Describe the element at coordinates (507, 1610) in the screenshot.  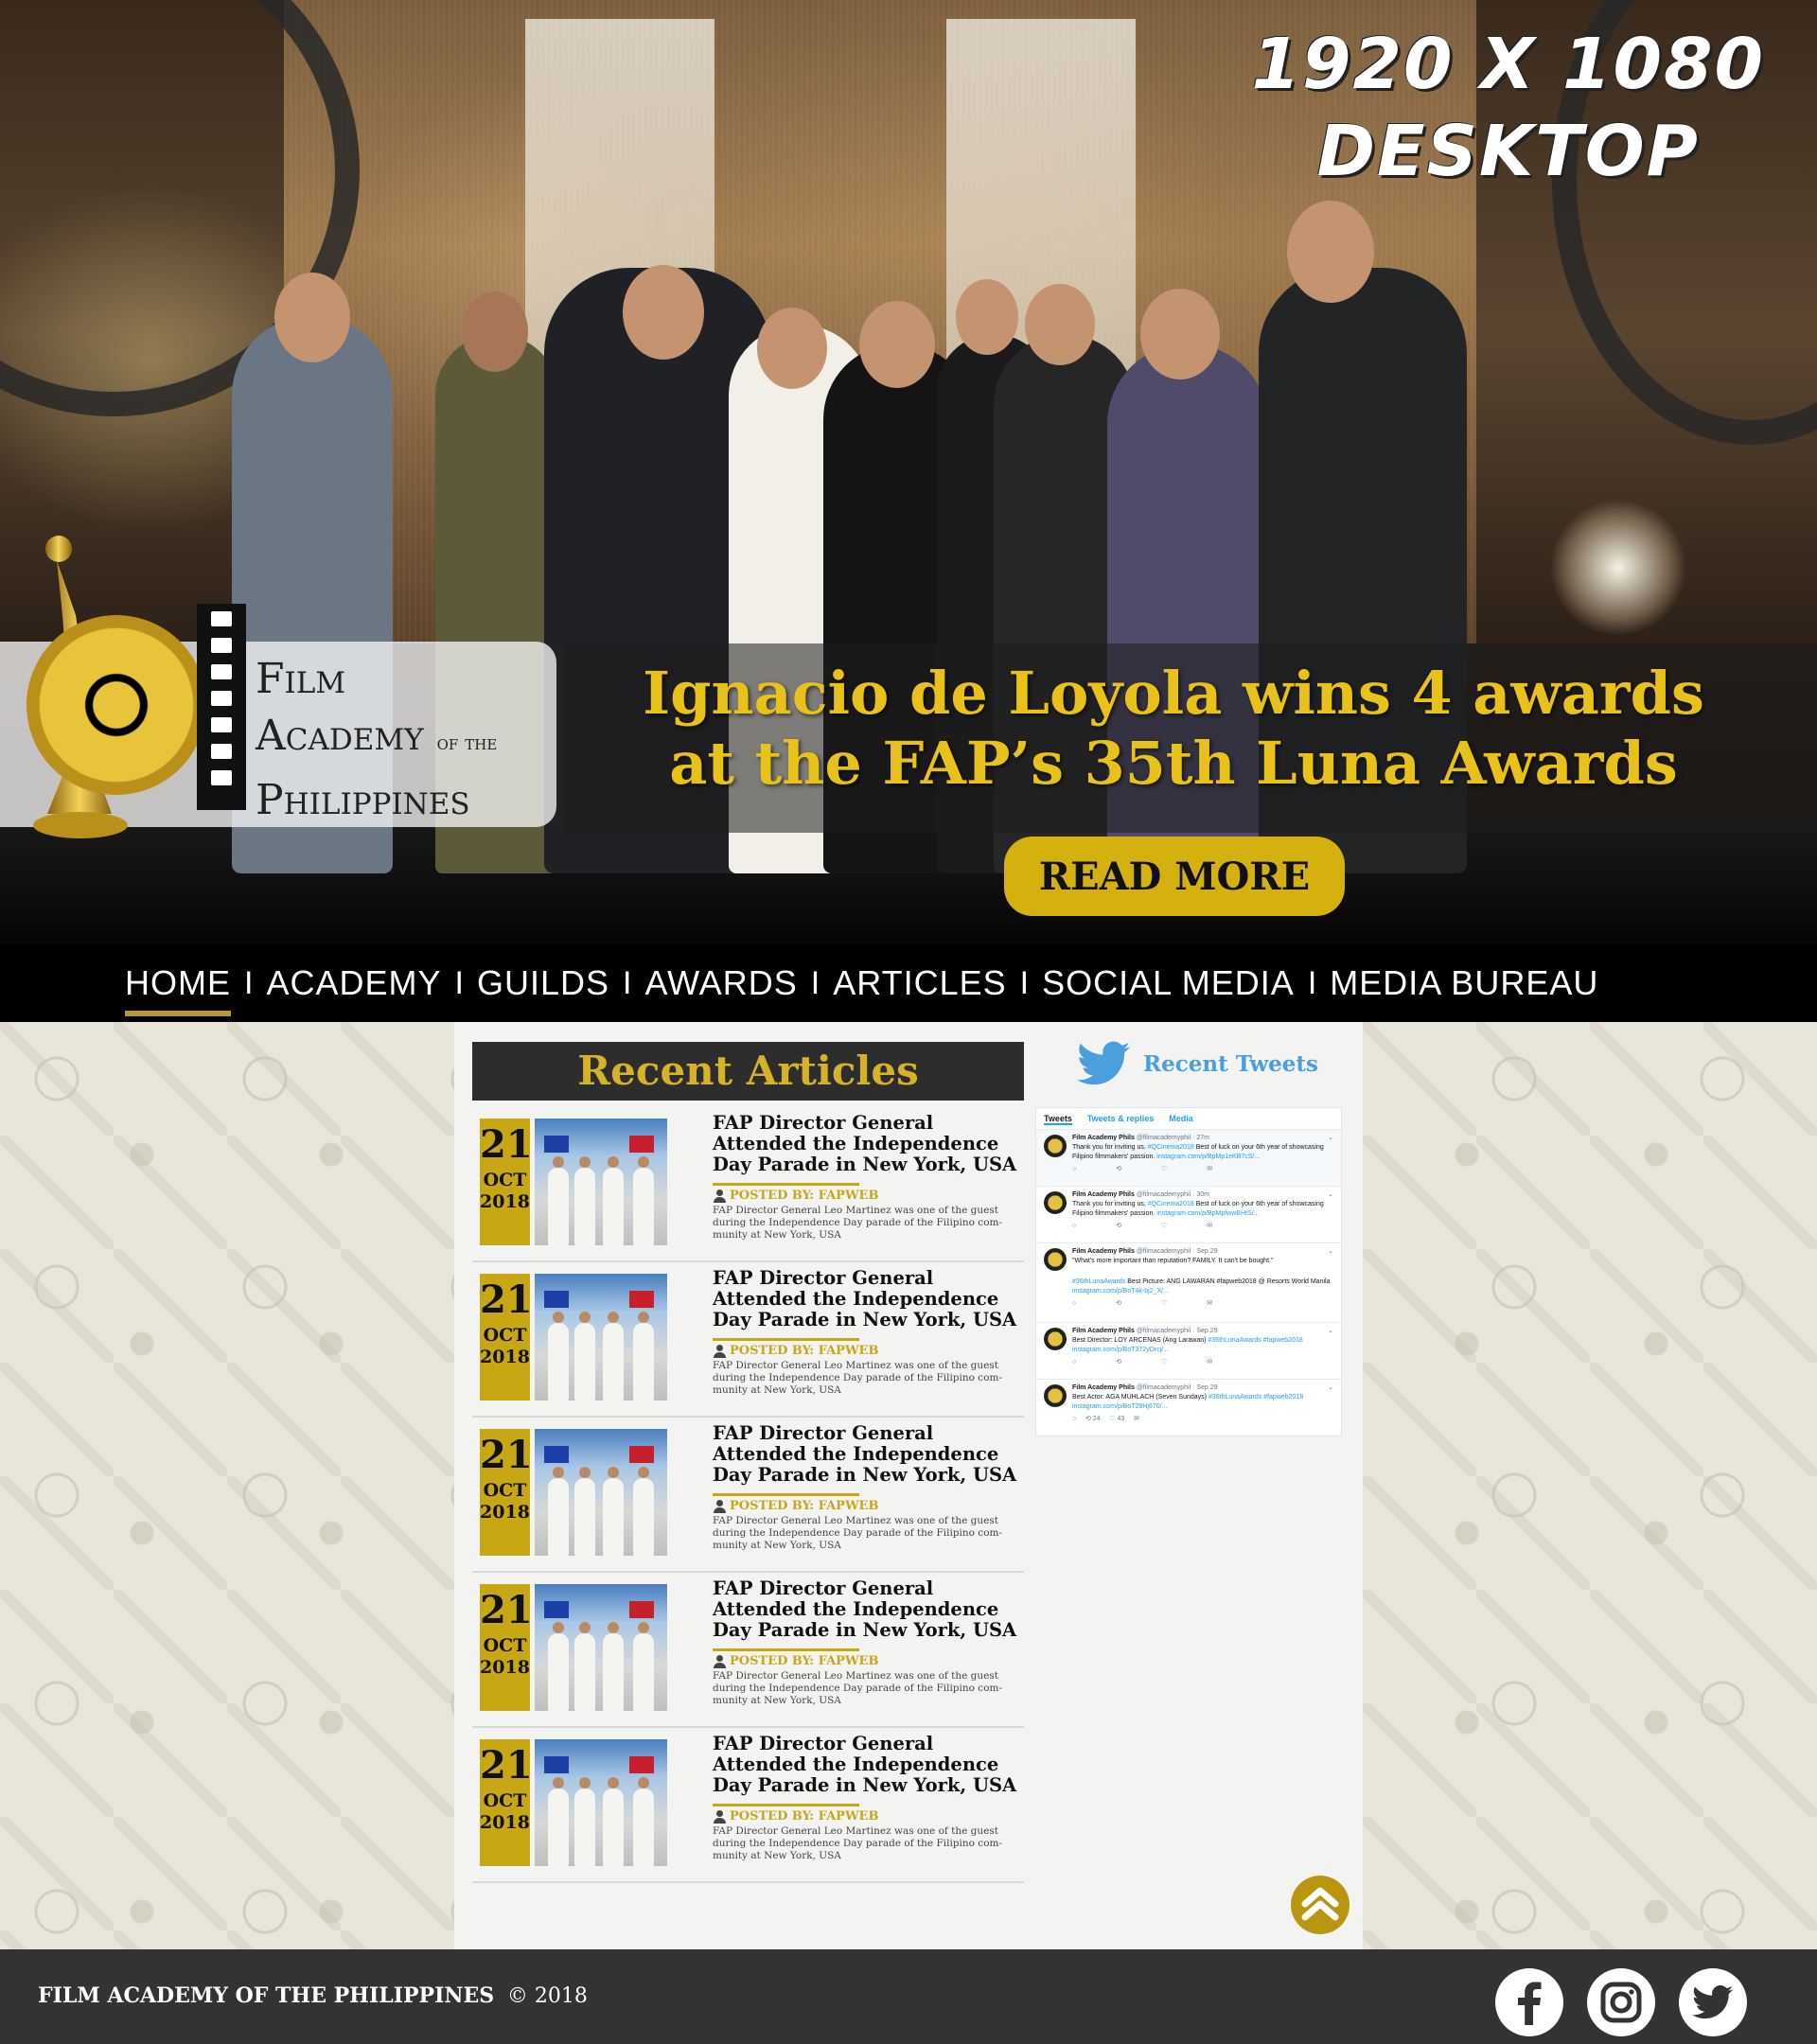
I see `date-day: 21` at that location.